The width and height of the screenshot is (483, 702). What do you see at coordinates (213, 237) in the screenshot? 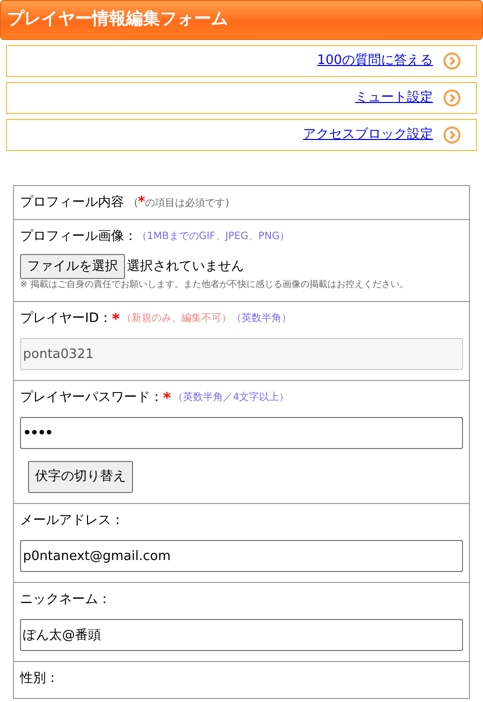
I see `field-note: （1MBまでのGIF、JPEG、PNG）` at bounding box center [213, 237].